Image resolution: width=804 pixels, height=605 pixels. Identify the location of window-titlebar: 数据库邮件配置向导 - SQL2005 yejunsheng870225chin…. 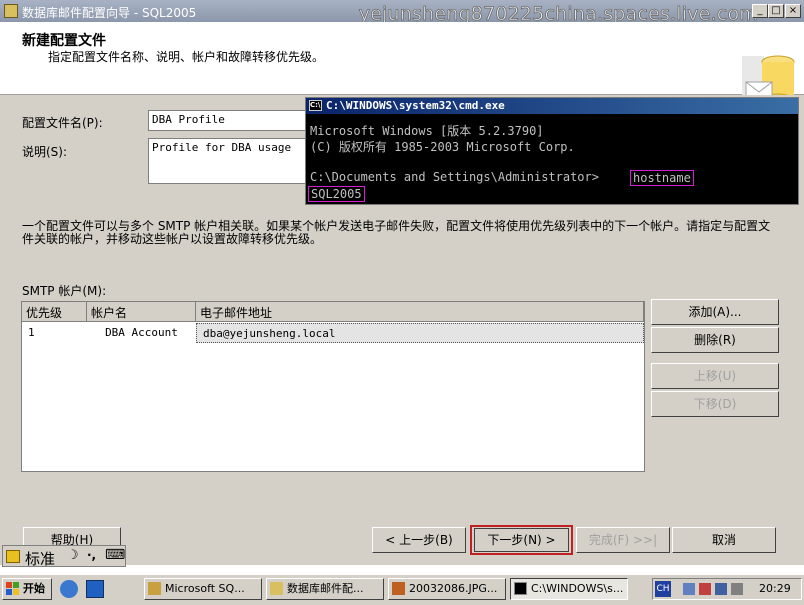
(402, 12).